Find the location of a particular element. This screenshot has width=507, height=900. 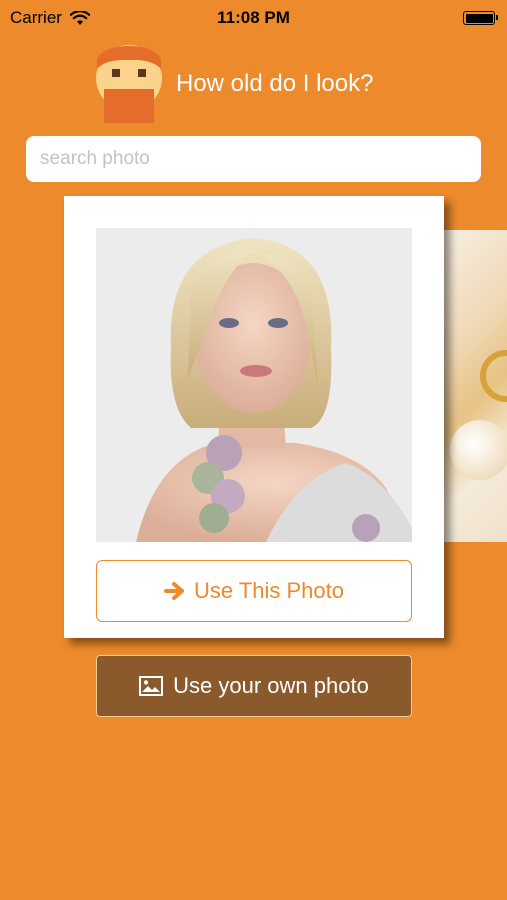

use-own-photo-label: Use your own photo is located at coordinates (271, 685).